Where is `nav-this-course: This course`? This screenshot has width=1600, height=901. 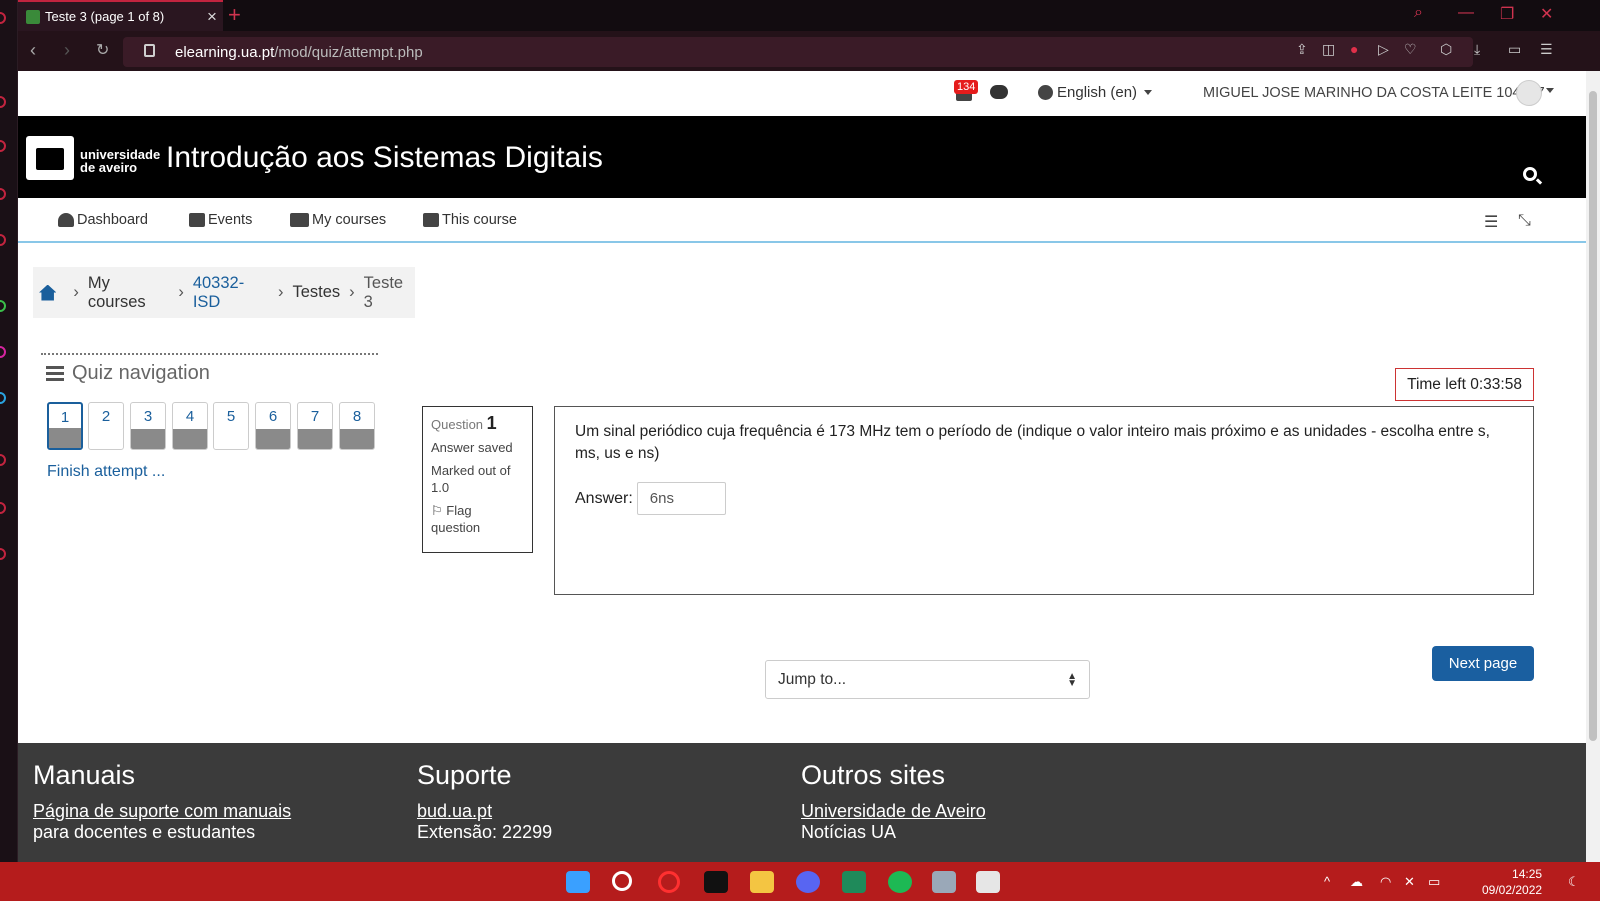 nav-this-course: This course is located at coordinates (470, 220).